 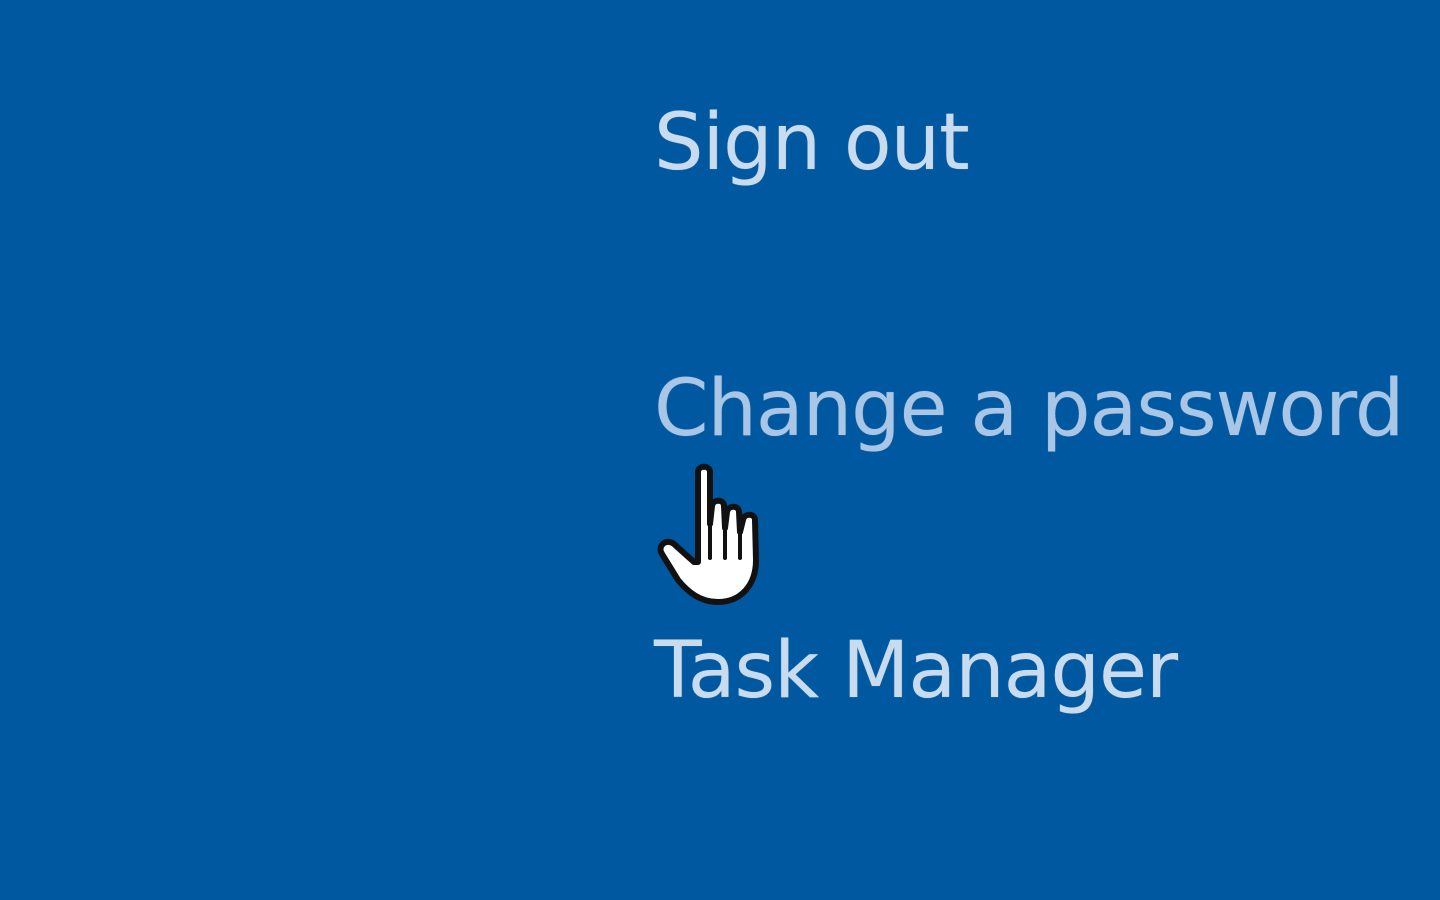 I want to click on hand-pointer-icon, so click(x=708, y=534).